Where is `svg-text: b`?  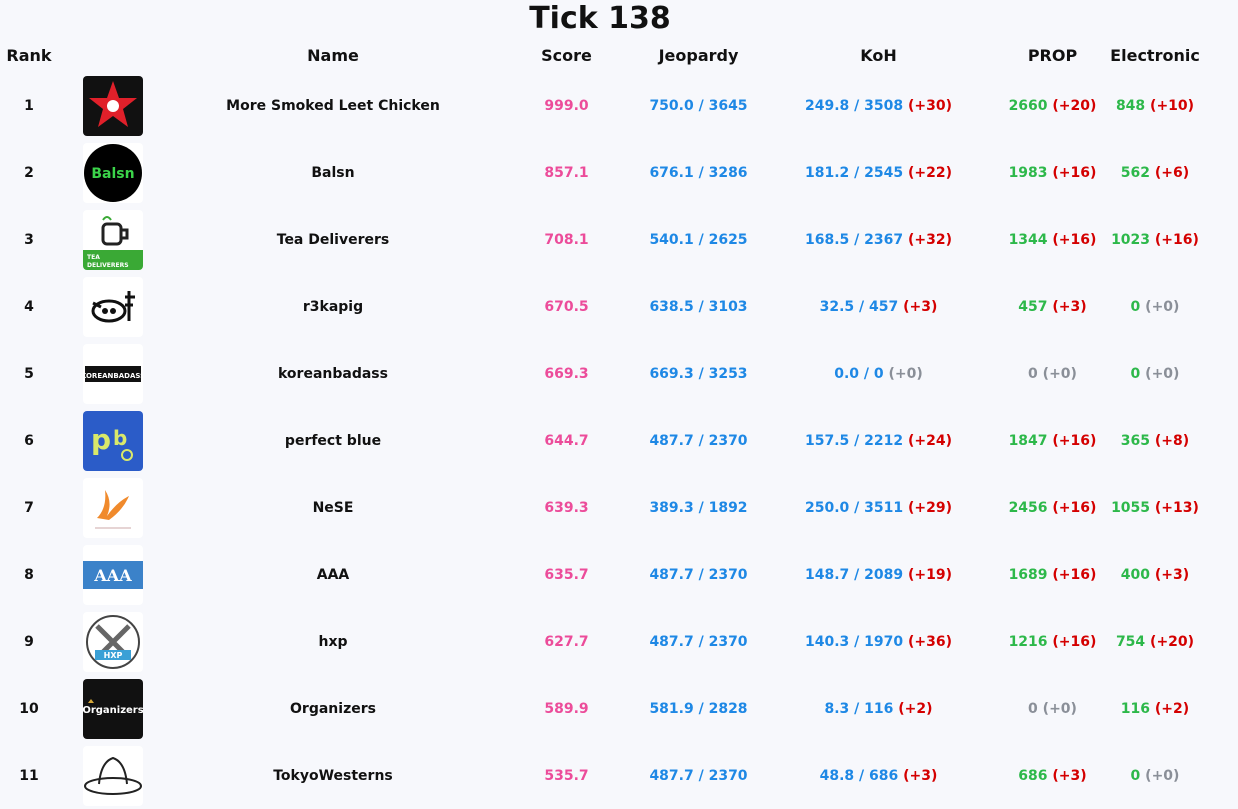 svg-text: b is located at coordinates (120, 438).